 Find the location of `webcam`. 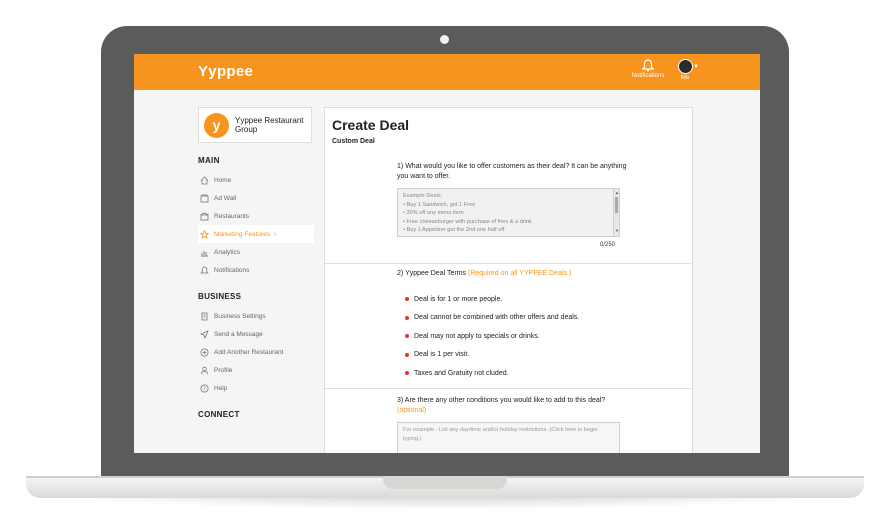

webcam is located at coordinates (444, 39).